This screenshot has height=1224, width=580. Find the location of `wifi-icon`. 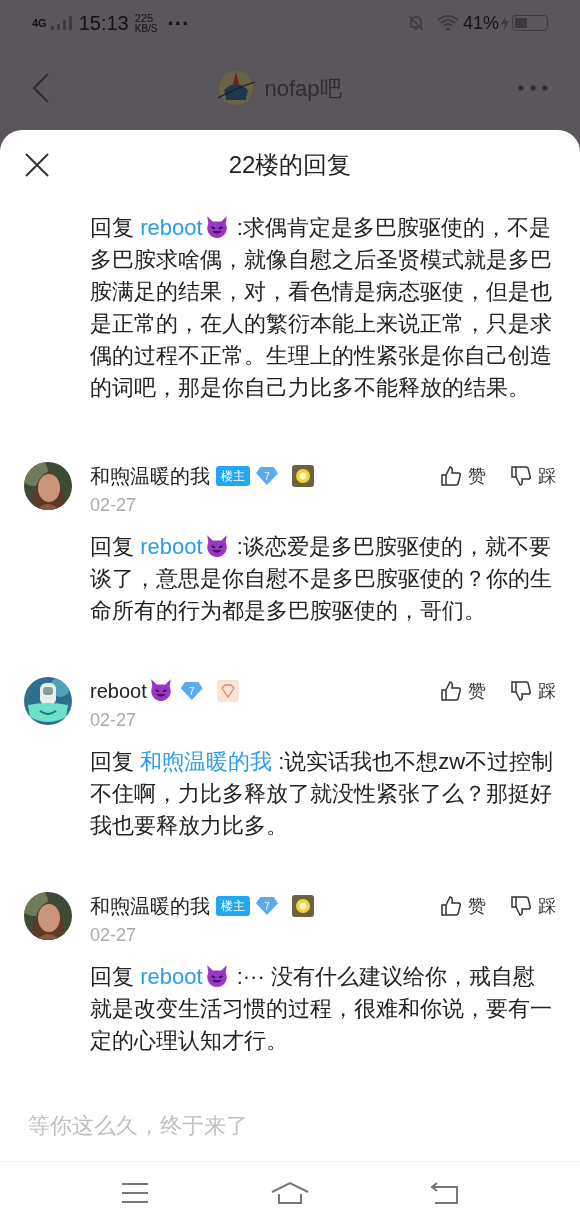

wifi-icon is located at coordinates (447, 23).